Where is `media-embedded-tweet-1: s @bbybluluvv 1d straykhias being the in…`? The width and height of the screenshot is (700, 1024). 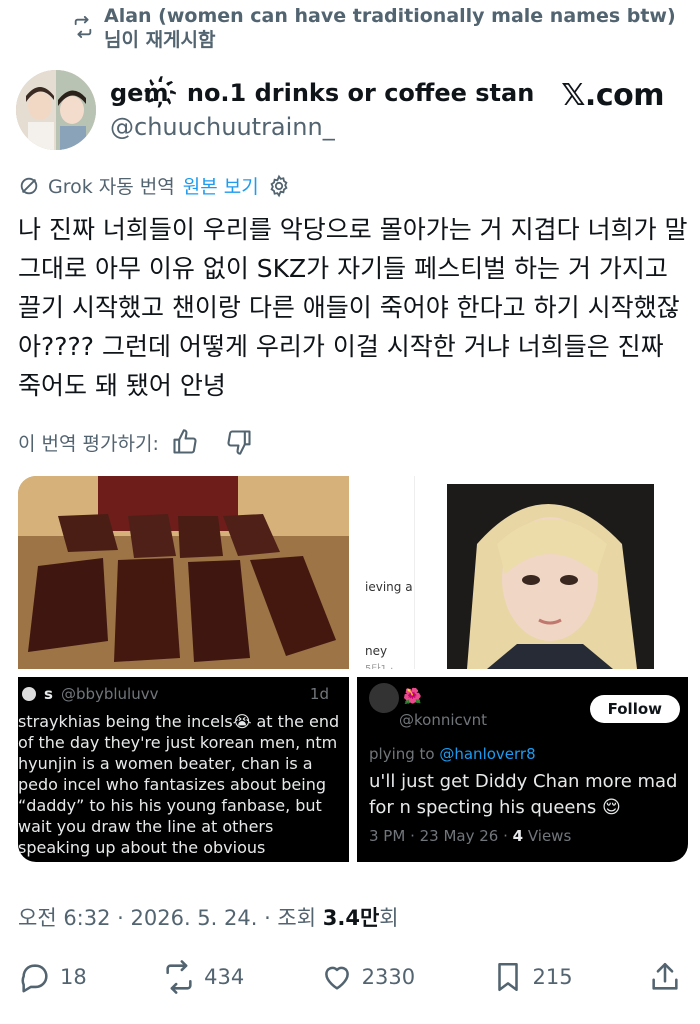
media-embedded-tweet-1: s @bbybluluvv 1d straykhias being the in… is located at coordinates (183, 769).